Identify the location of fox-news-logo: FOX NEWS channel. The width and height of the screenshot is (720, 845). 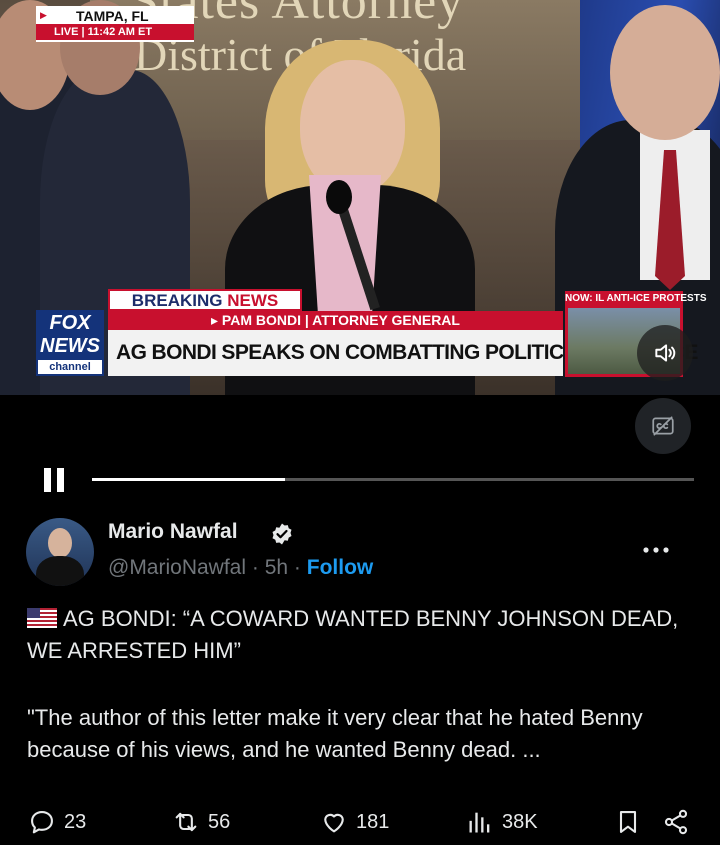
(70, 343).